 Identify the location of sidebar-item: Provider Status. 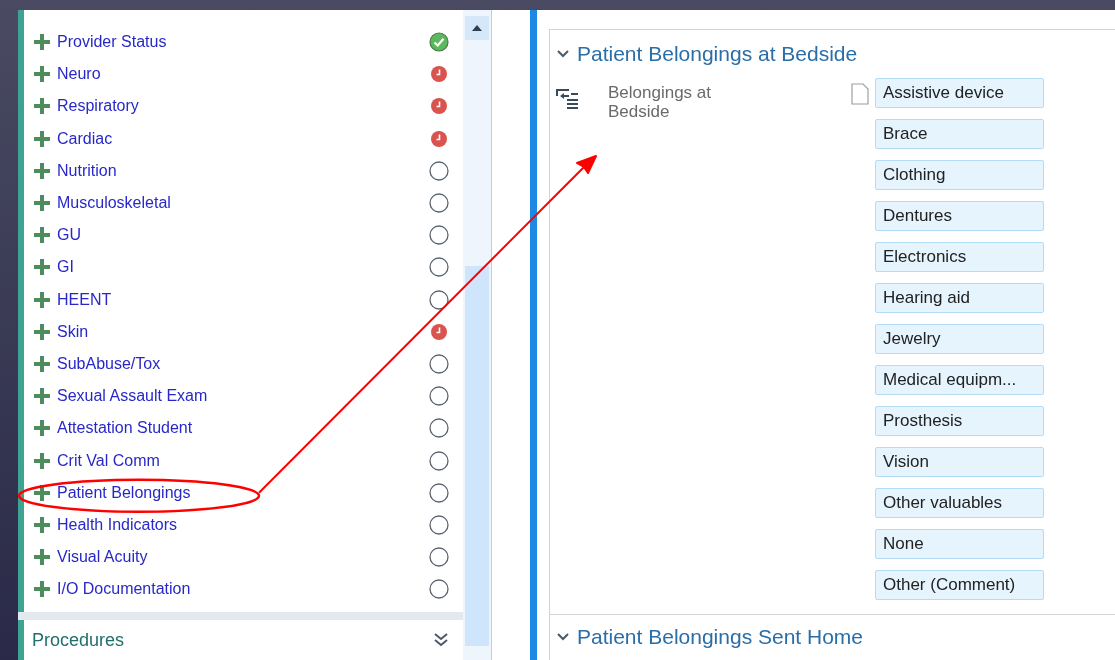
(112, 42).